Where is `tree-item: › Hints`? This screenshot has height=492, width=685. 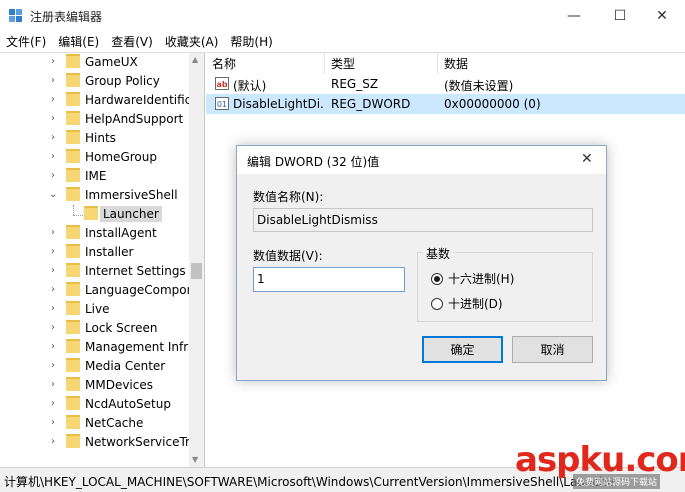
tree-item: › Hints is located at coordinates (95, 137).